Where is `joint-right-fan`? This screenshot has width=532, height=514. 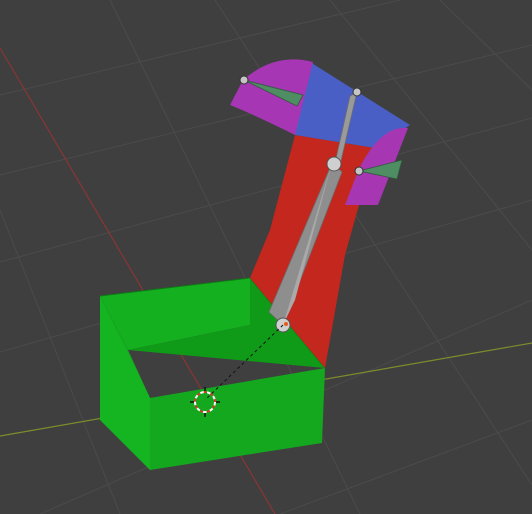
joint-right-fan is located at coordinates (359, 171).